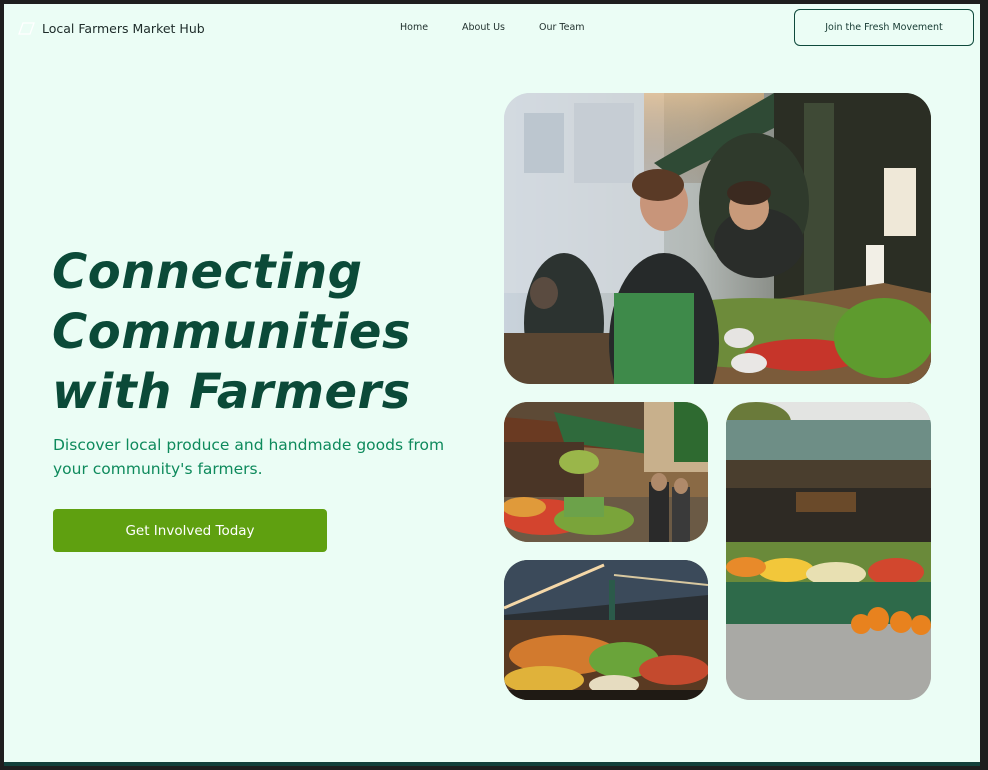 The width and height of the screenshot is (988, 770). I want to click on get-involved-button: Get Involved Today, so click(190, 530).